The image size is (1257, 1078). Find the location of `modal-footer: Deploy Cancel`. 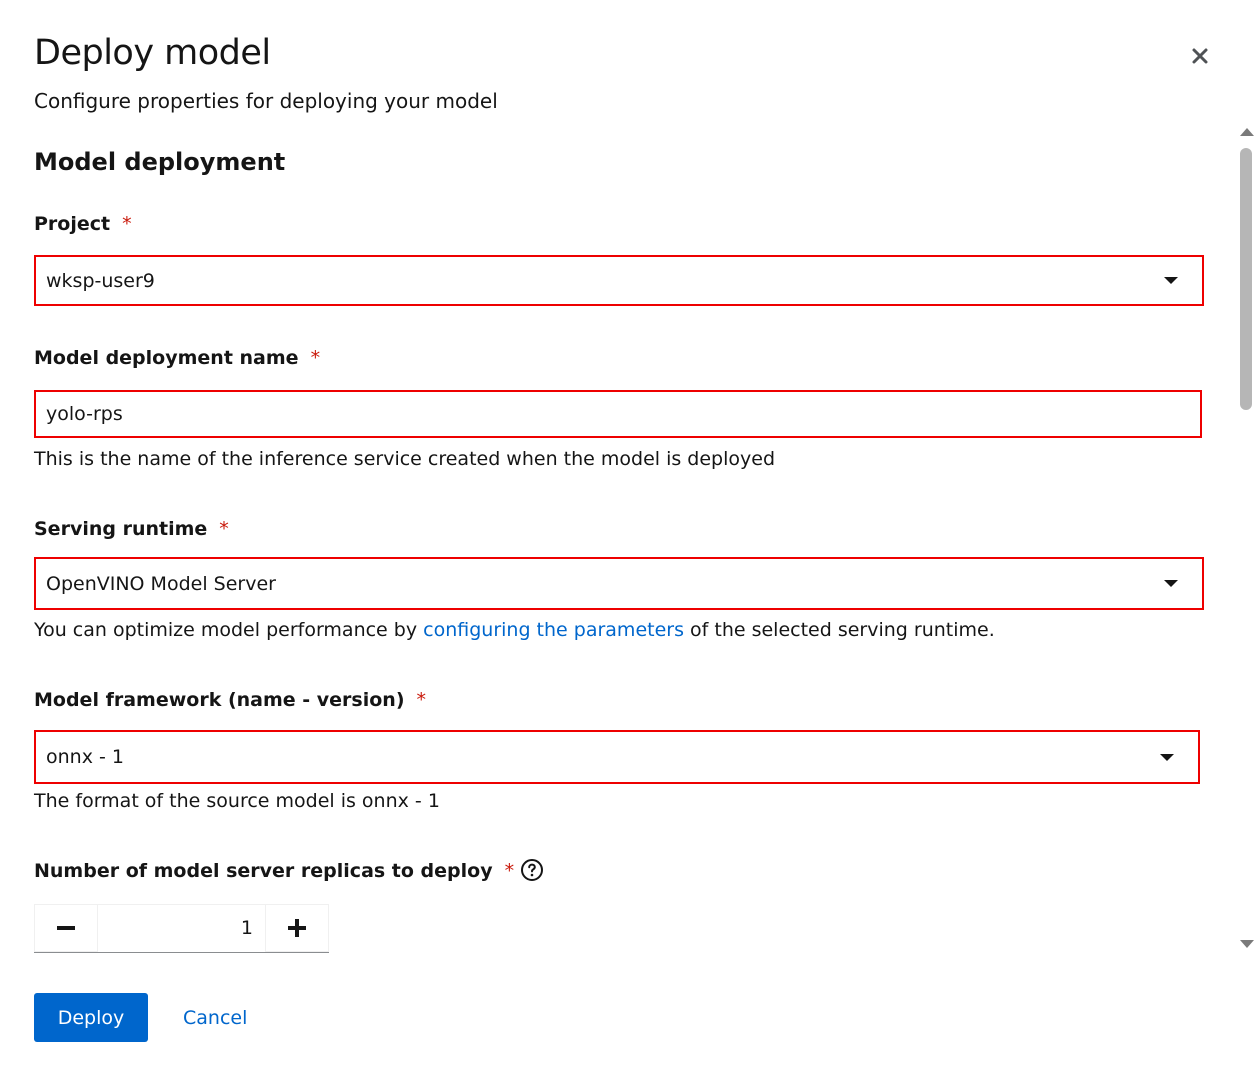

modal-footer: Deploy Cancel is located at coordinates (140, 1017).